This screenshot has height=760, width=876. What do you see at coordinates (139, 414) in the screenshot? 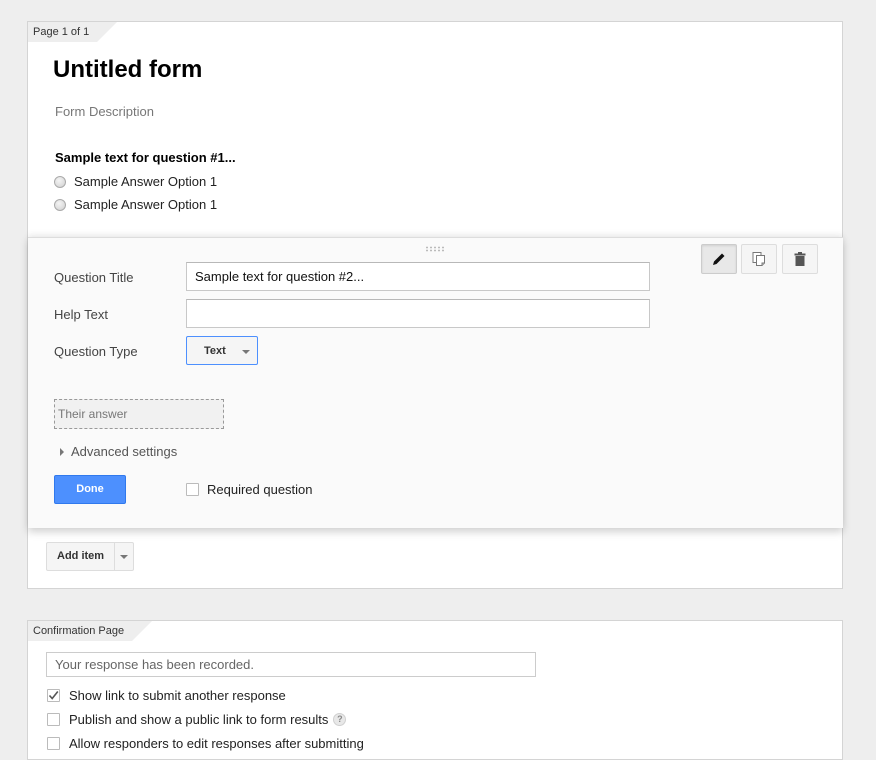
I see `answer-preview: Their answer` at bounding box center [139, 414].